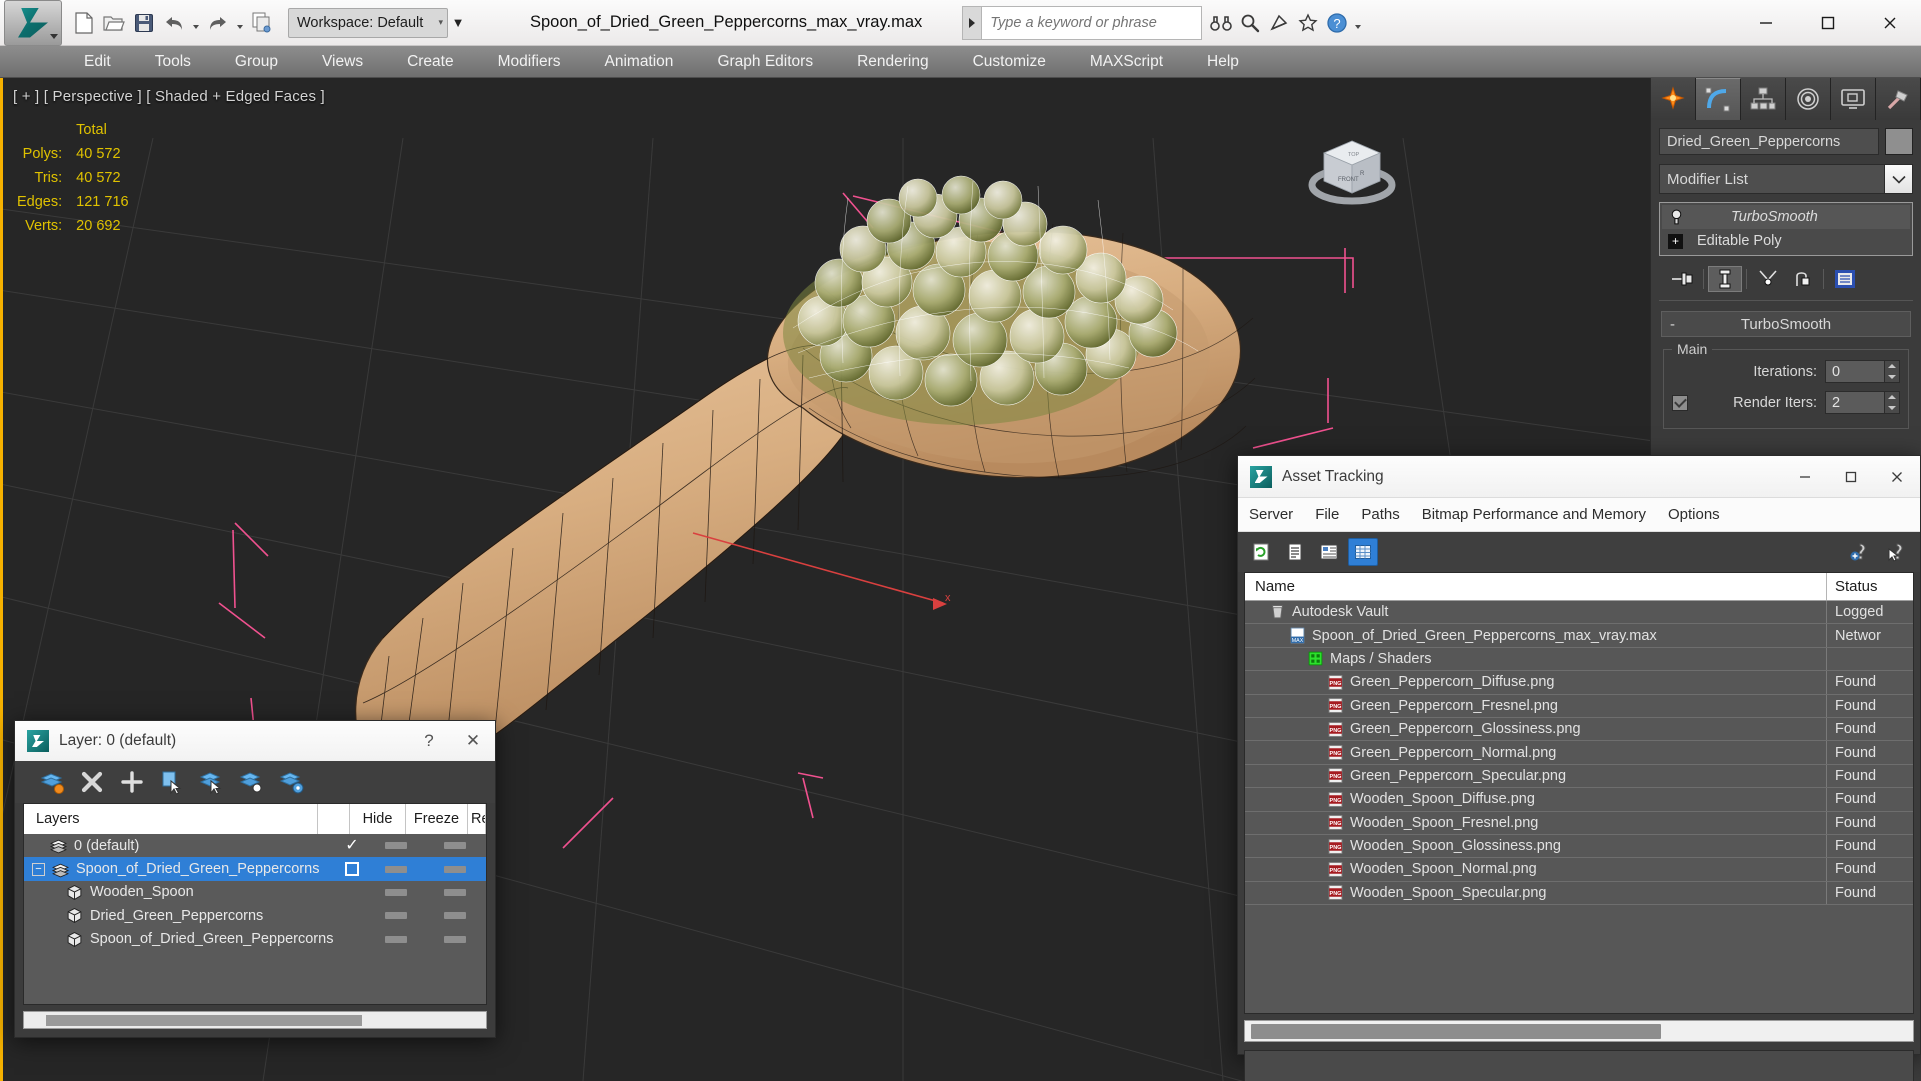 The image size is (1921, 1081). What do you see at coordinates (1768, 279) in the screenshot?
I see `make-unique-icon` at bounding box center [1768, 279].